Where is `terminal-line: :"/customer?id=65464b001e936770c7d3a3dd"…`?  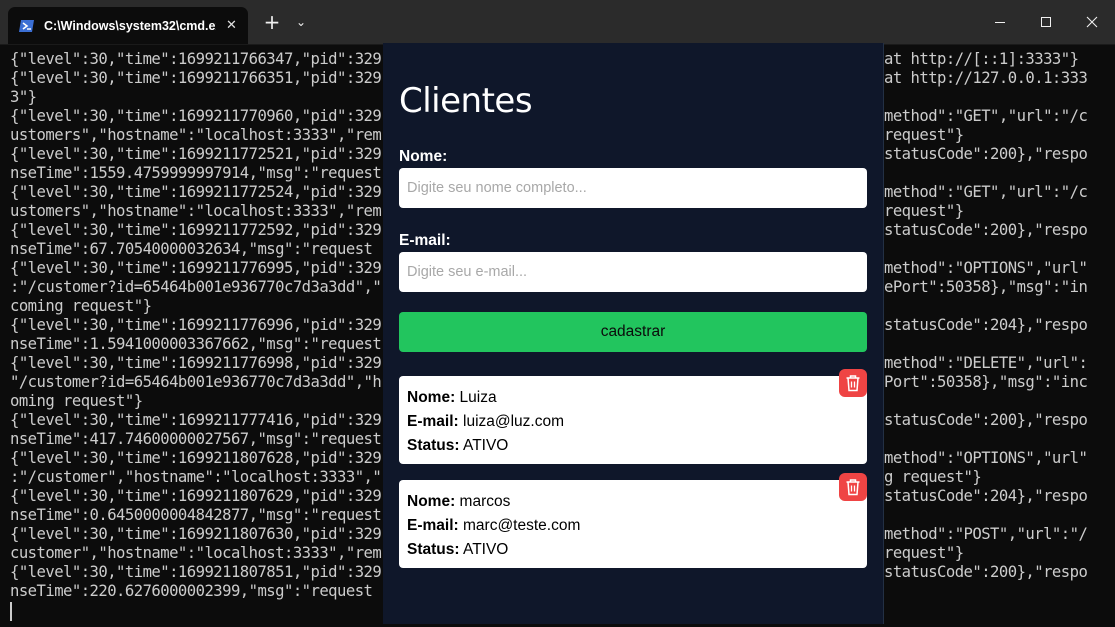
terminal-line: :"/customer?id=65464b001e936770c7d3a3dd"… is located at coordinates (196, 287).